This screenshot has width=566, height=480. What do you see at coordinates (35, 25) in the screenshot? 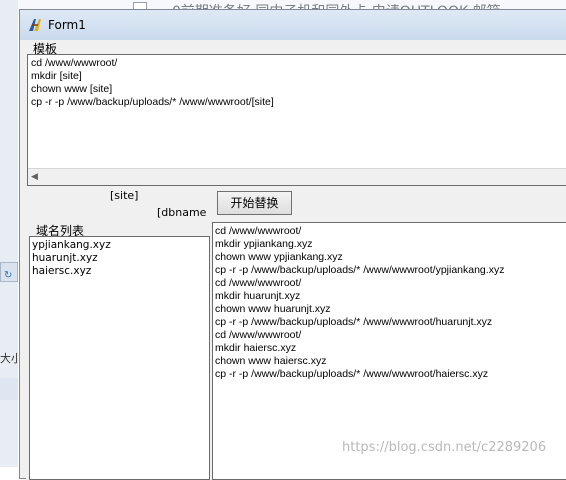
I see `app-icon` at bounding box center [35, 25].